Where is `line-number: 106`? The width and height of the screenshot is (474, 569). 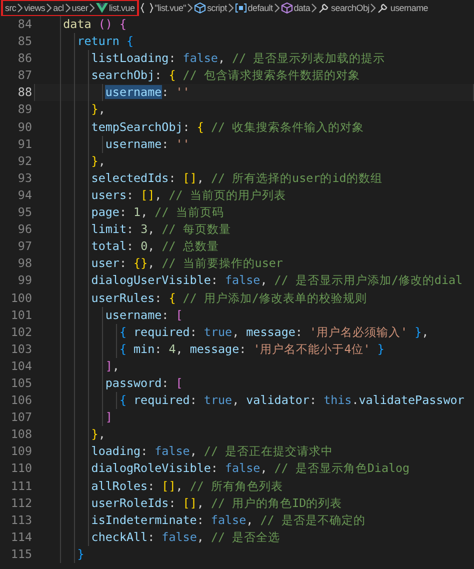
line-number: 106 is located at coordinates (21, 401).